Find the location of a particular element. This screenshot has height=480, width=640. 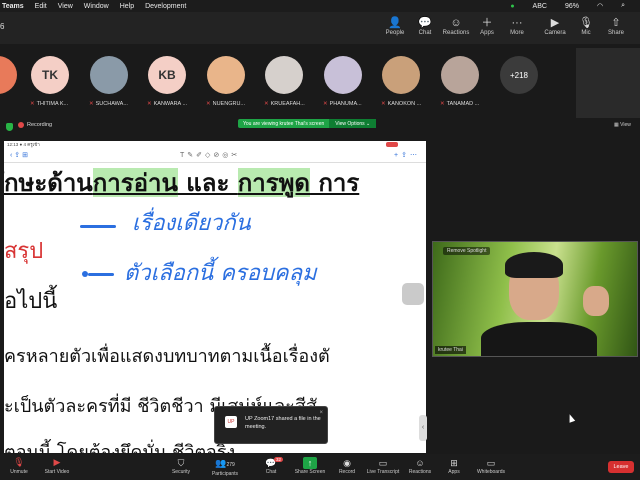

participant-tile: ✕ is located at coordinates (9, 81).